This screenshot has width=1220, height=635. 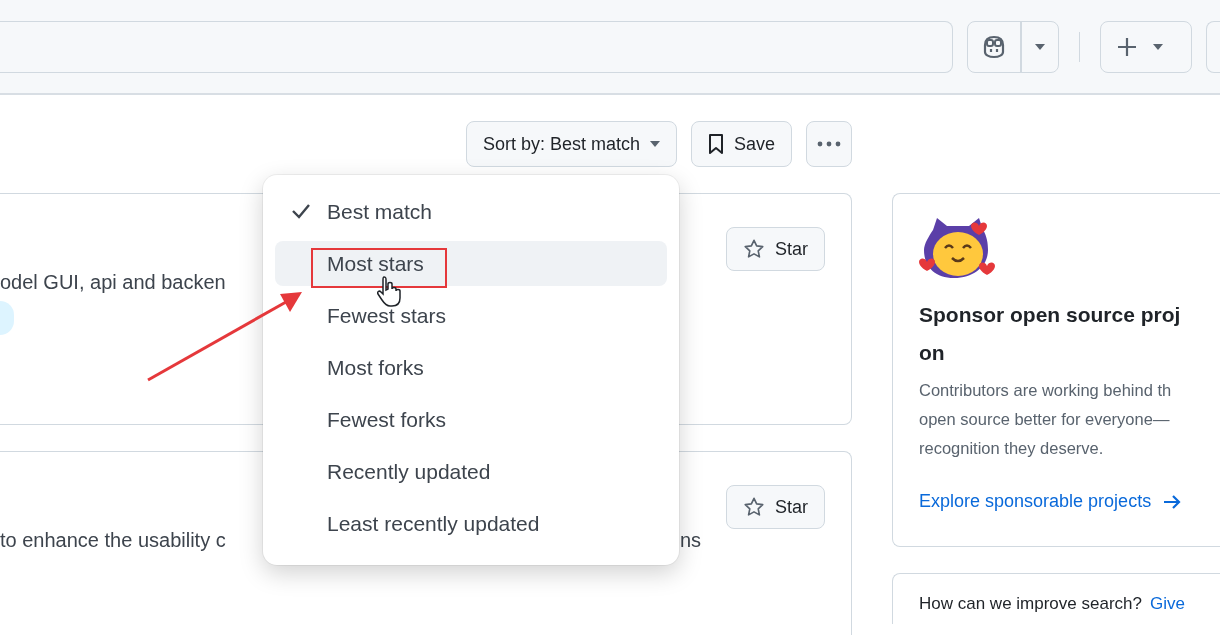 I want to click on sponsor-heading: Sponsor open source proj on, so click(x=1050, y=334).